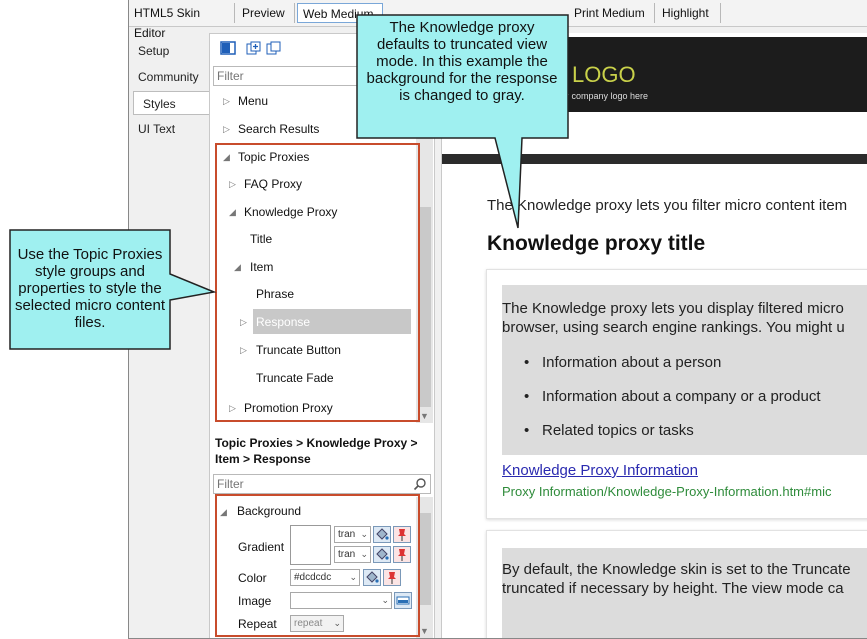  Describe the element at coordinates (654, 133) in the screenshot. I see `preview-search-bar: Search` at that location.